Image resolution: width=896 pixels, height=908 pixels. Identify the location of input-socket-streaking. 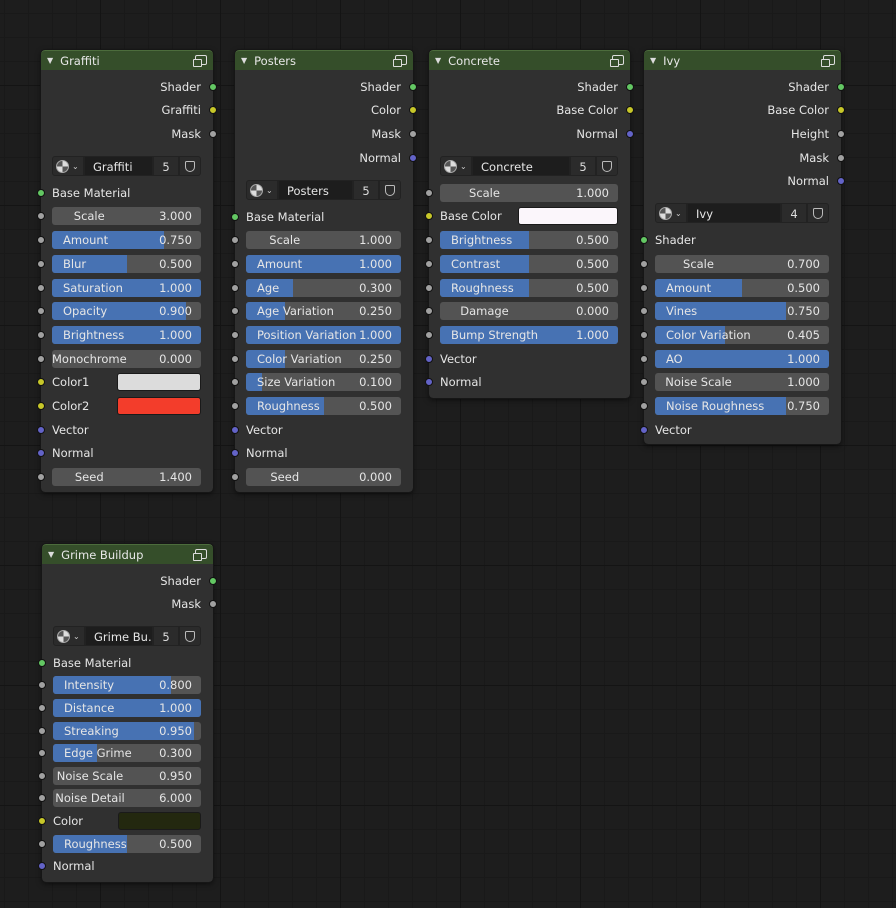
(42, 731).